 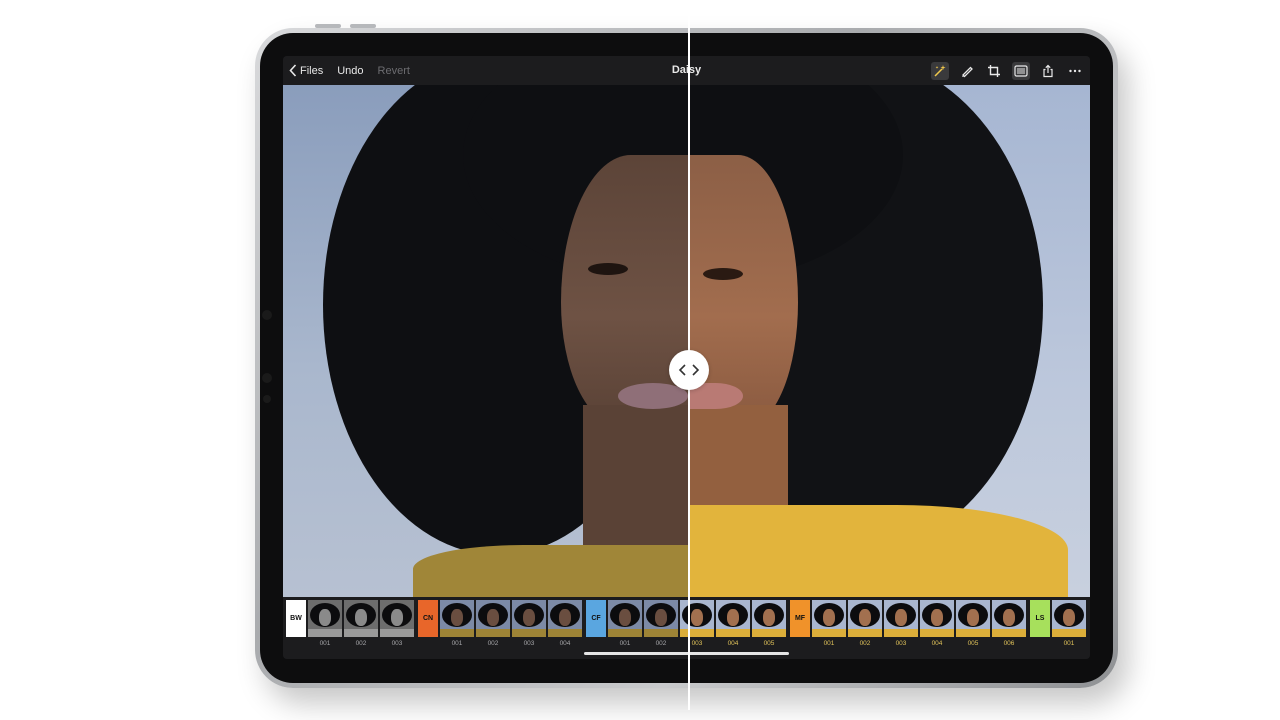 What do you see at coordinates (394, 71) in the screenshot?
I see `revert-button: Revert` at bounding box center [394, 71].